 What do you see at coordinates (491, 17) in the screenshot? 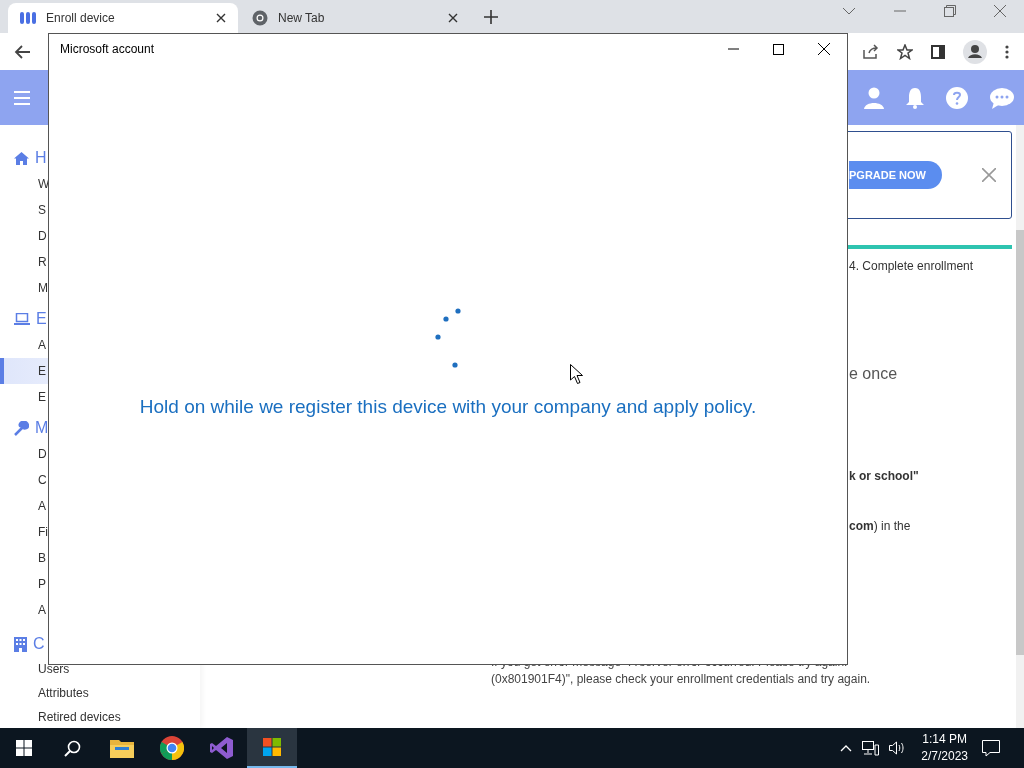
I see `new-tab-icon` at bounding box center [491, 17].